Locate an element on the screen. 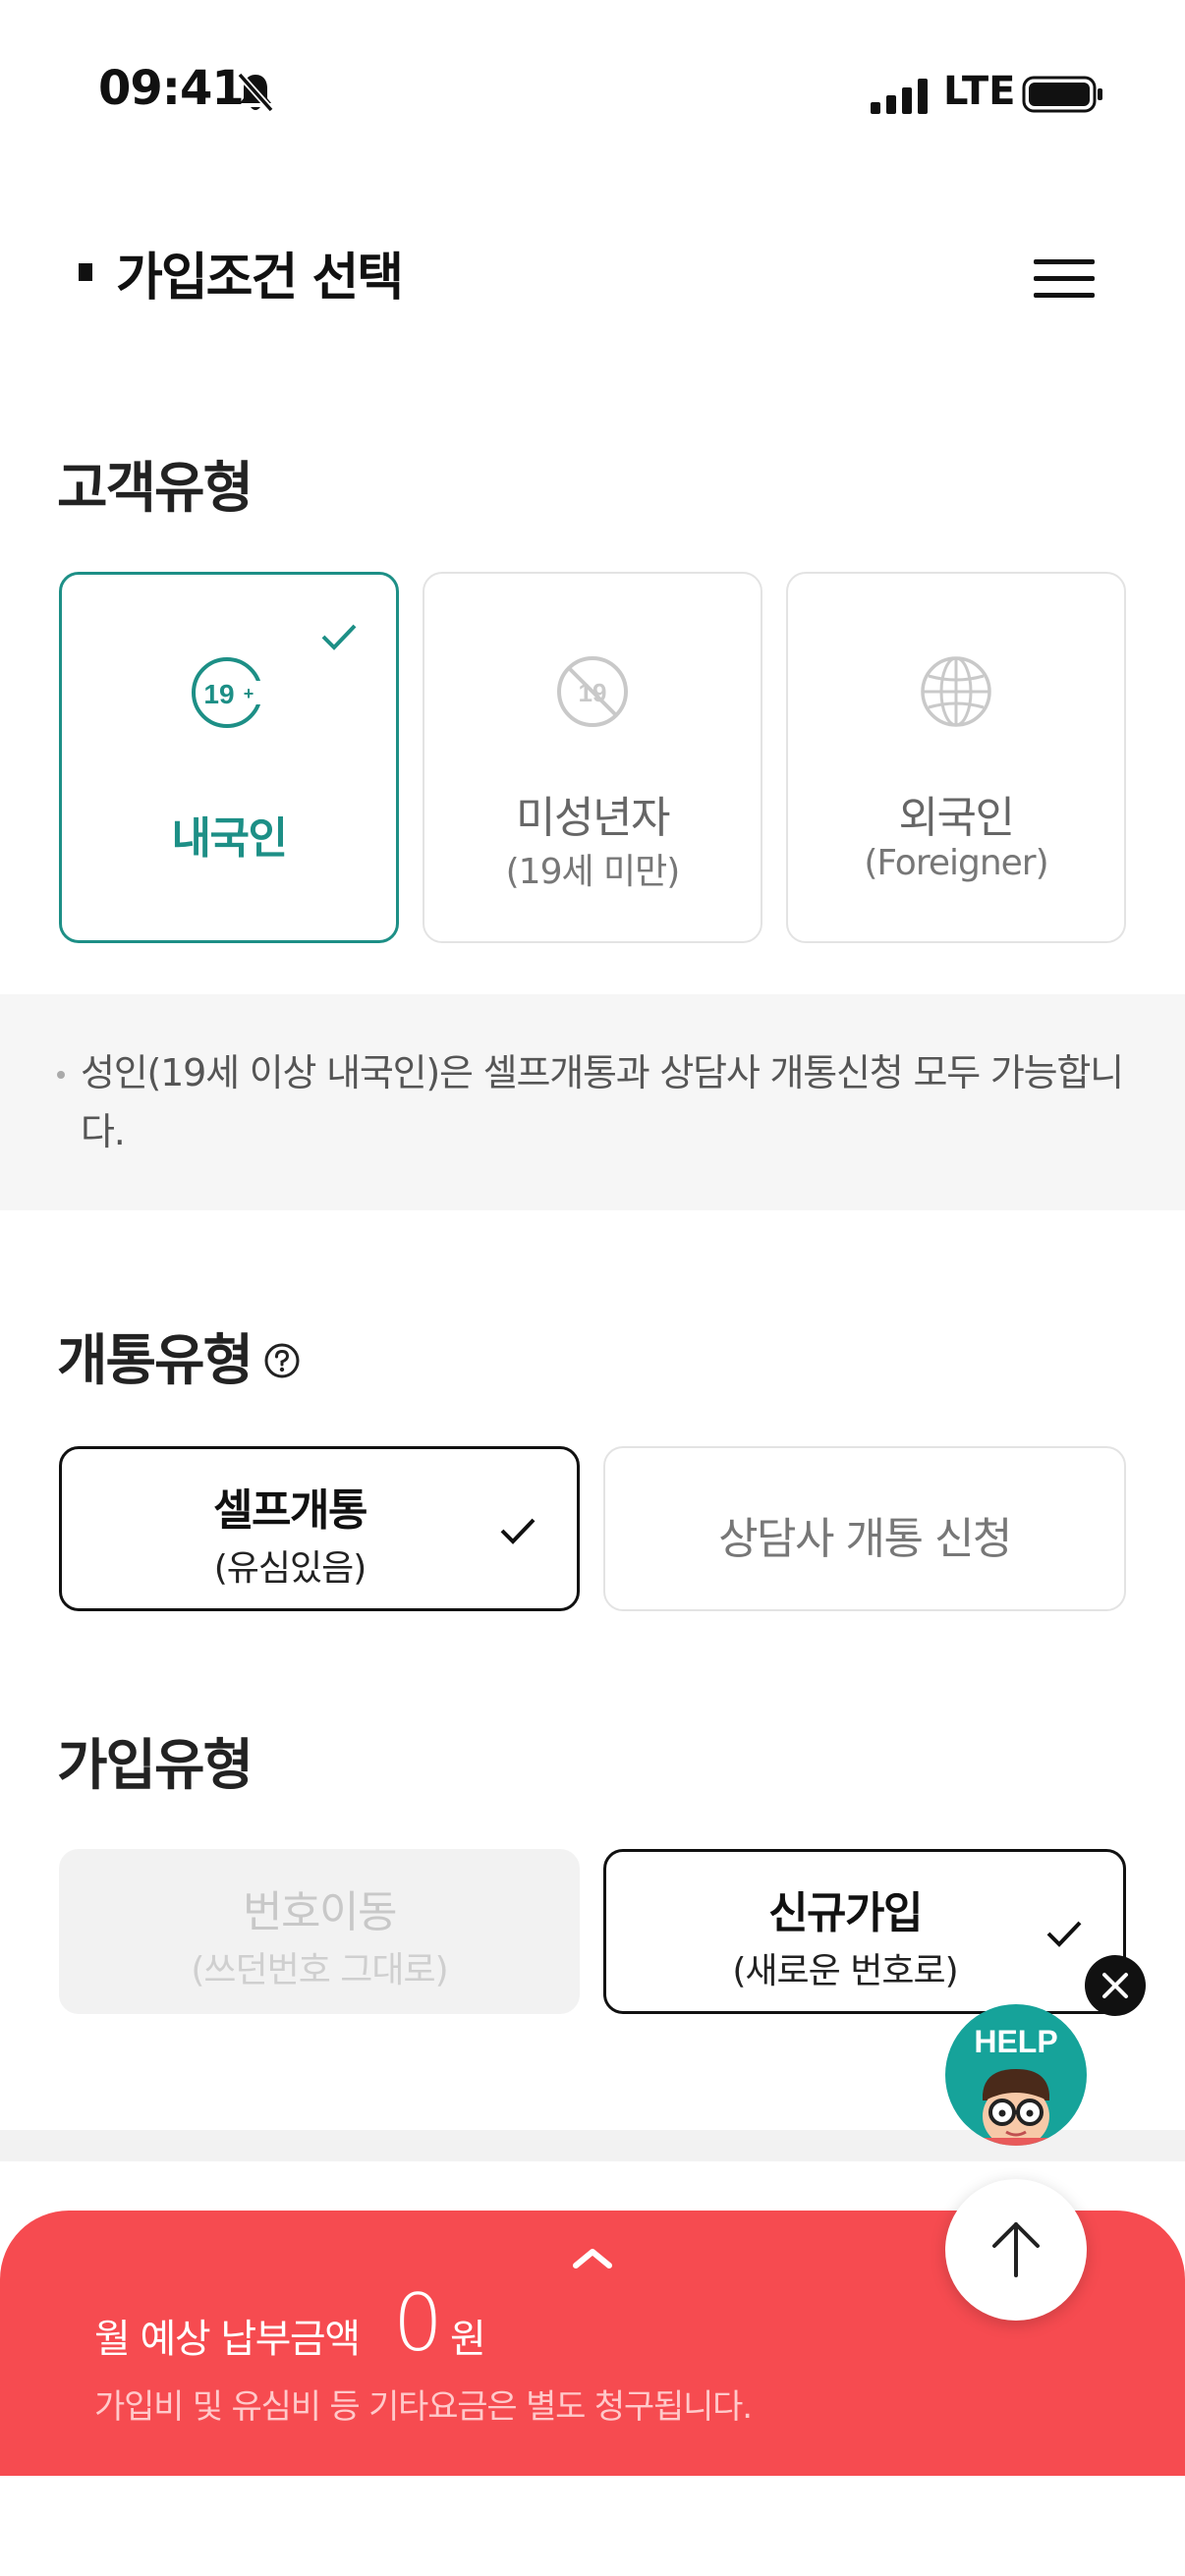 This screenshot has height=2576, width=1185. monthly-fee-amount: 0 is located at coordinates (418, 2323).